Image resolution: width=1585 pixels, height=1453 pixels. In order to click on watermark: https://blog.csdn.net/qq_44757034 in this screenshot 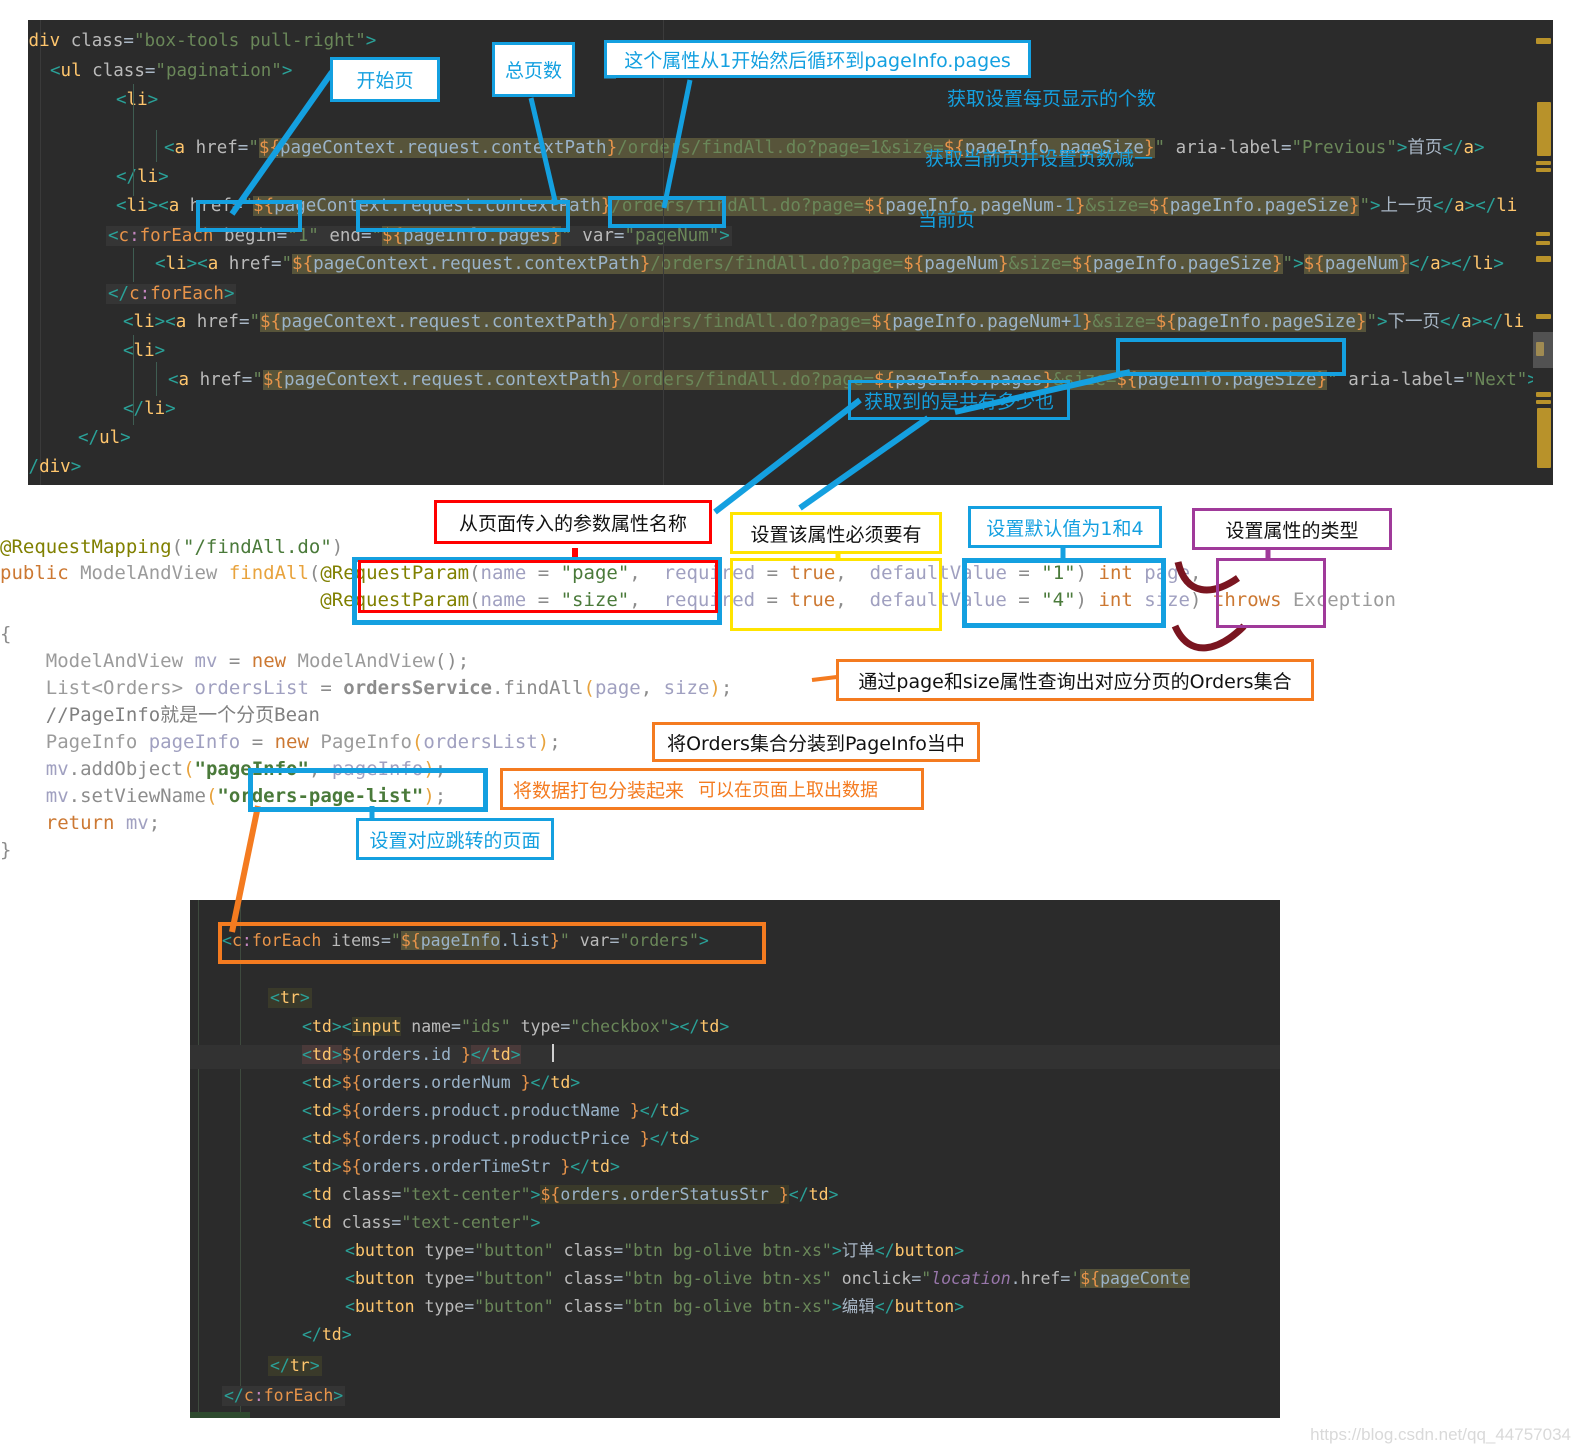, I will do `click(1440, 1434)`.